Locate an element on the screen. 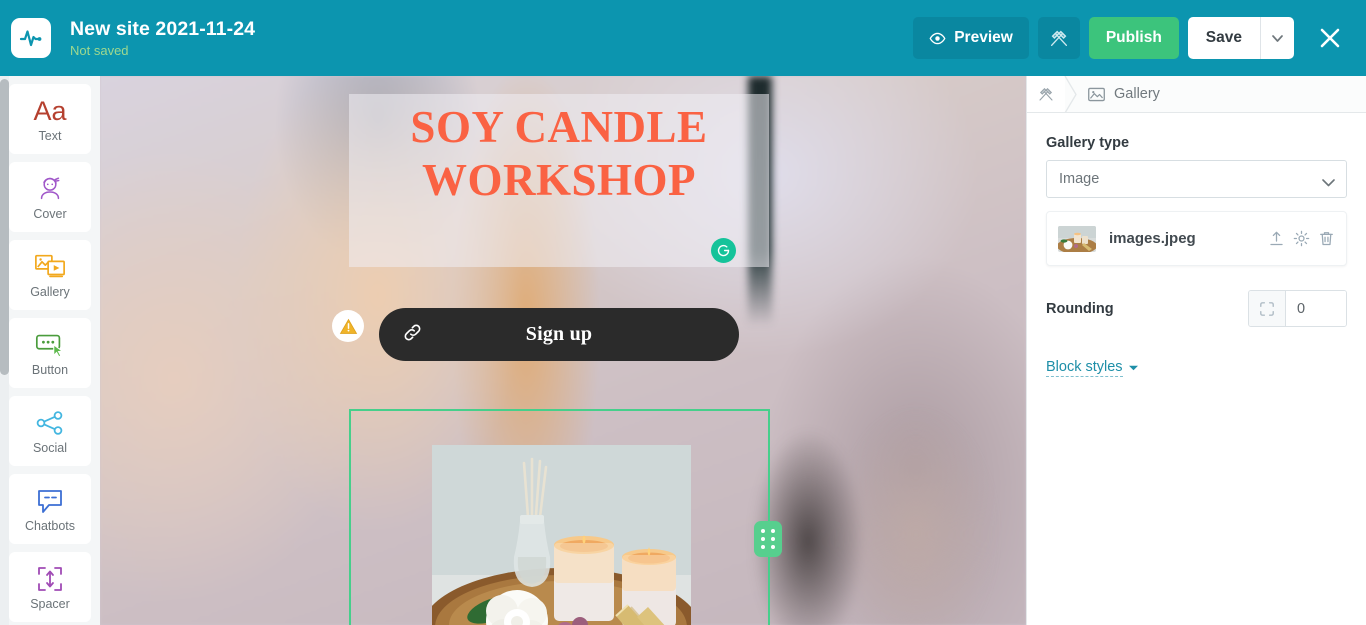 The image size is (1366, 625). sidebar-item-button: Button is located at coordinates (50, 353).